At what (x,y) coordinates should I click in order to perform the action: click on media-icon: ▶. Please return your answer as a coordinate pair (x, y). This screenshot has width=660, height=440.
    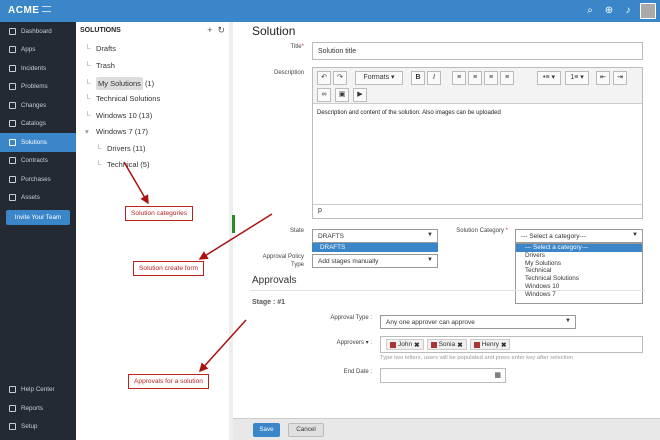
    Looking at the image, I should click on (360, 95).